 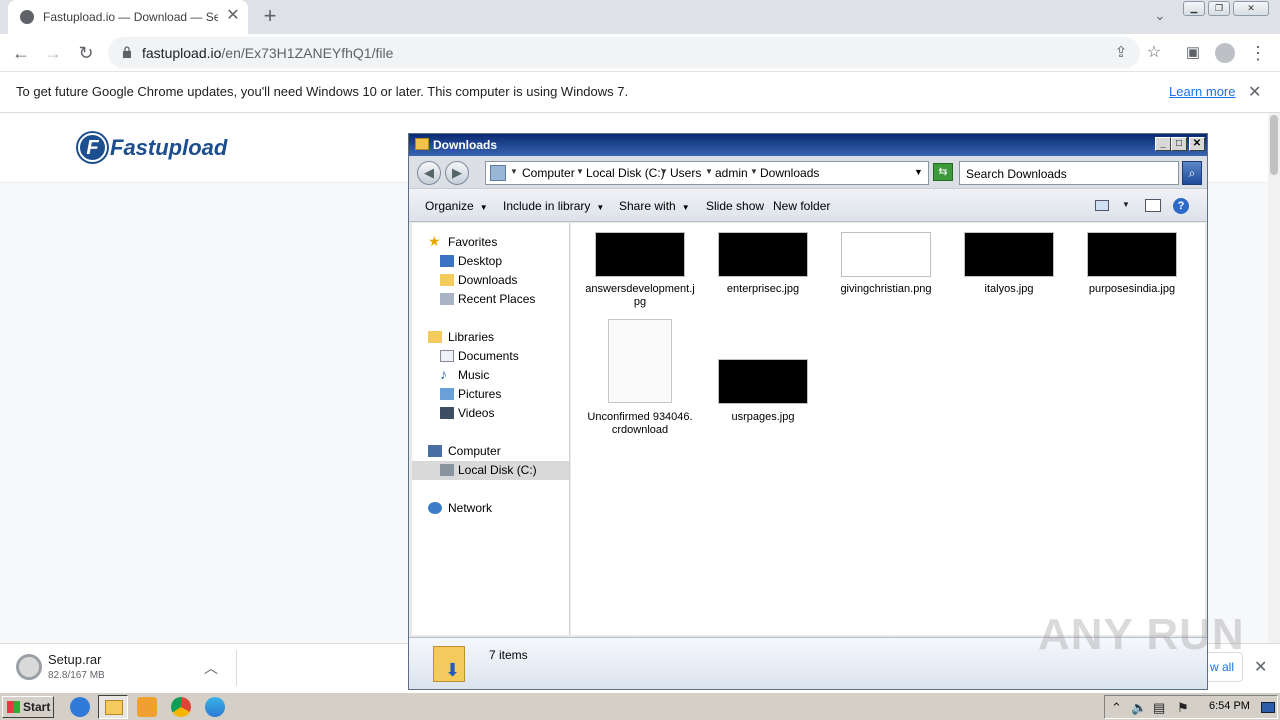 I want to click on address-bar: fastupload.io/en/Ex73H1ZANEYfhQ1/file, so click(x=624, y=52).